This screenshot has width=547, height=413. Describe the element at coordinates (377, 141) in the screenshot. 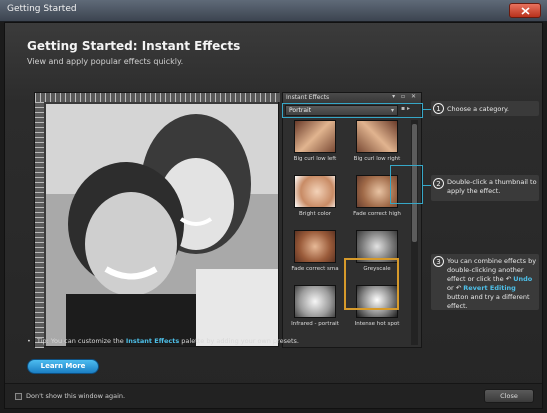

I see `thumbnail-big-curl-low-right: Big curl low right` at that location.